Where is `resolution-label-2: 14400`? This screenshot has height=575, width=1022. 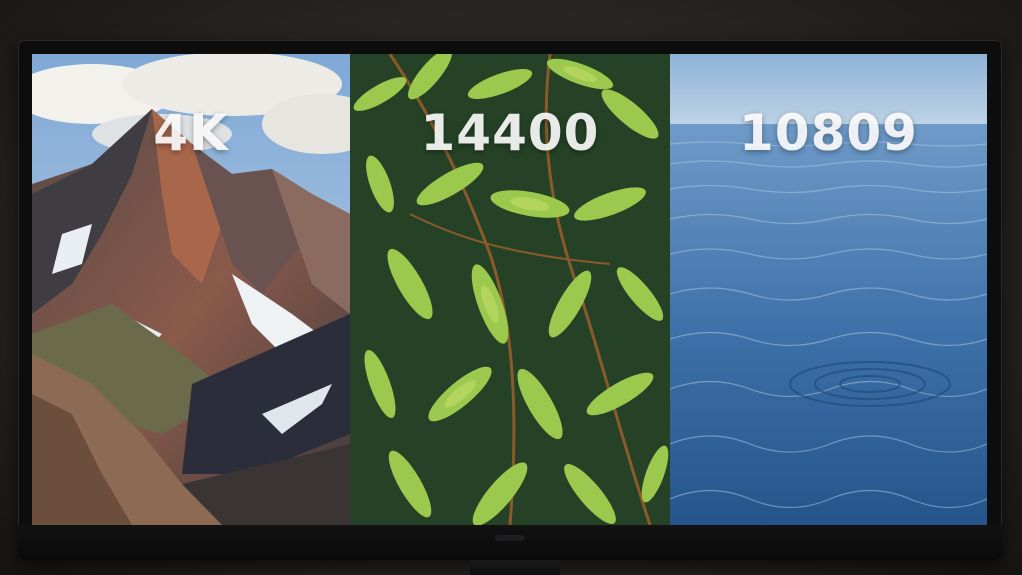 resolution-label-2: 14400 is located at coordinates (510, 133).